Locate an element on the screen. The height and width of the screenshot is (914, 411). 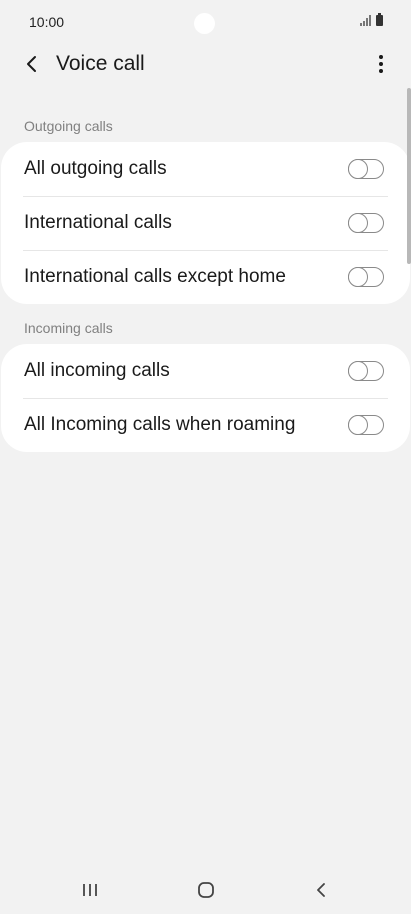
list-item-label: International calls except home is located at coordinates (155, 276).